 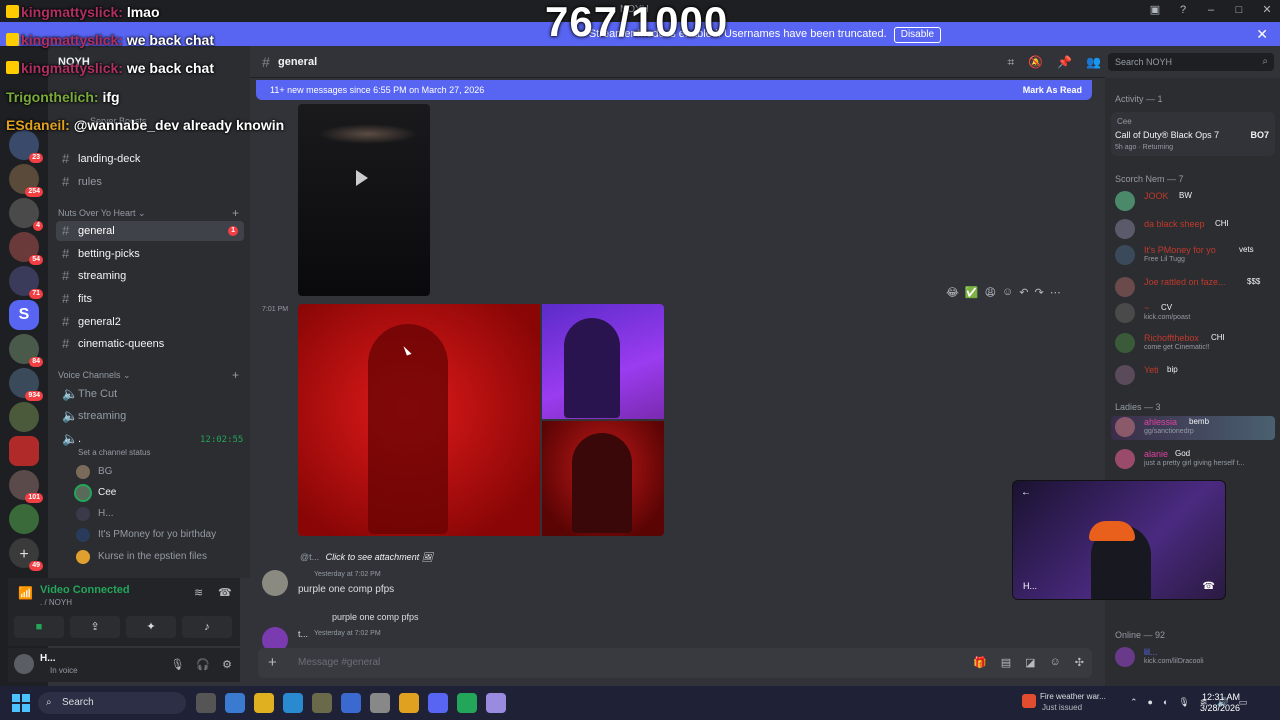 I want to click on pip-back-icon: ←, so click(x=1026, y=492).